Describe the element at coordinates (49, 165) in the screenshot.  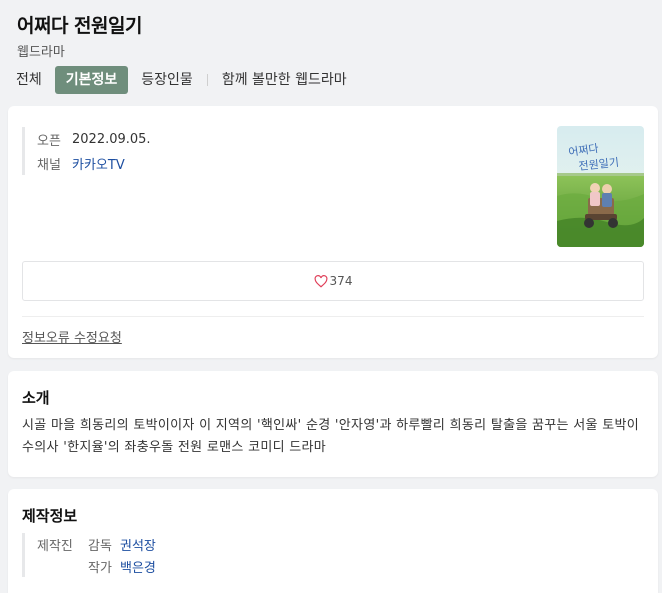
I see `info-key: 채널` at that location.